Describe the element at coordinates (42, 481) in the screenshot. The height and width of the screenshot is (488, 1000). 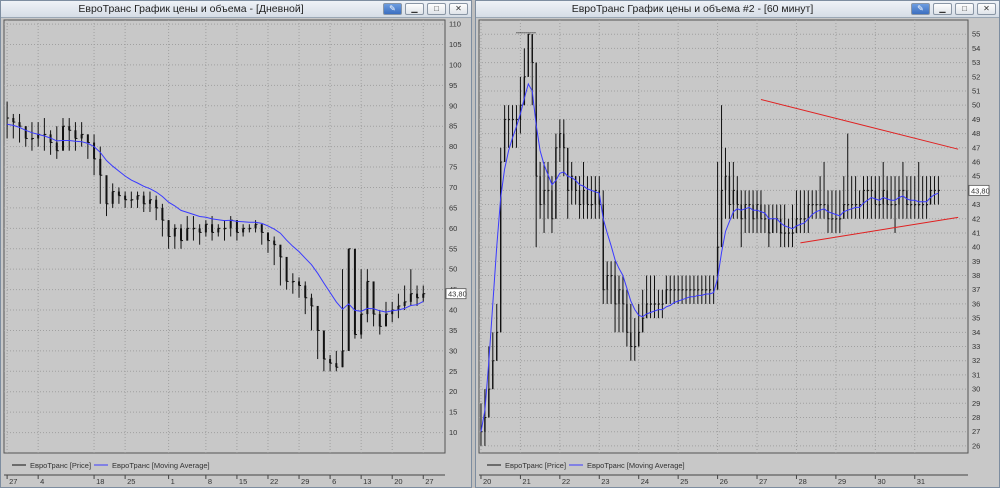
I see `x-tick-label: 4` at that location.